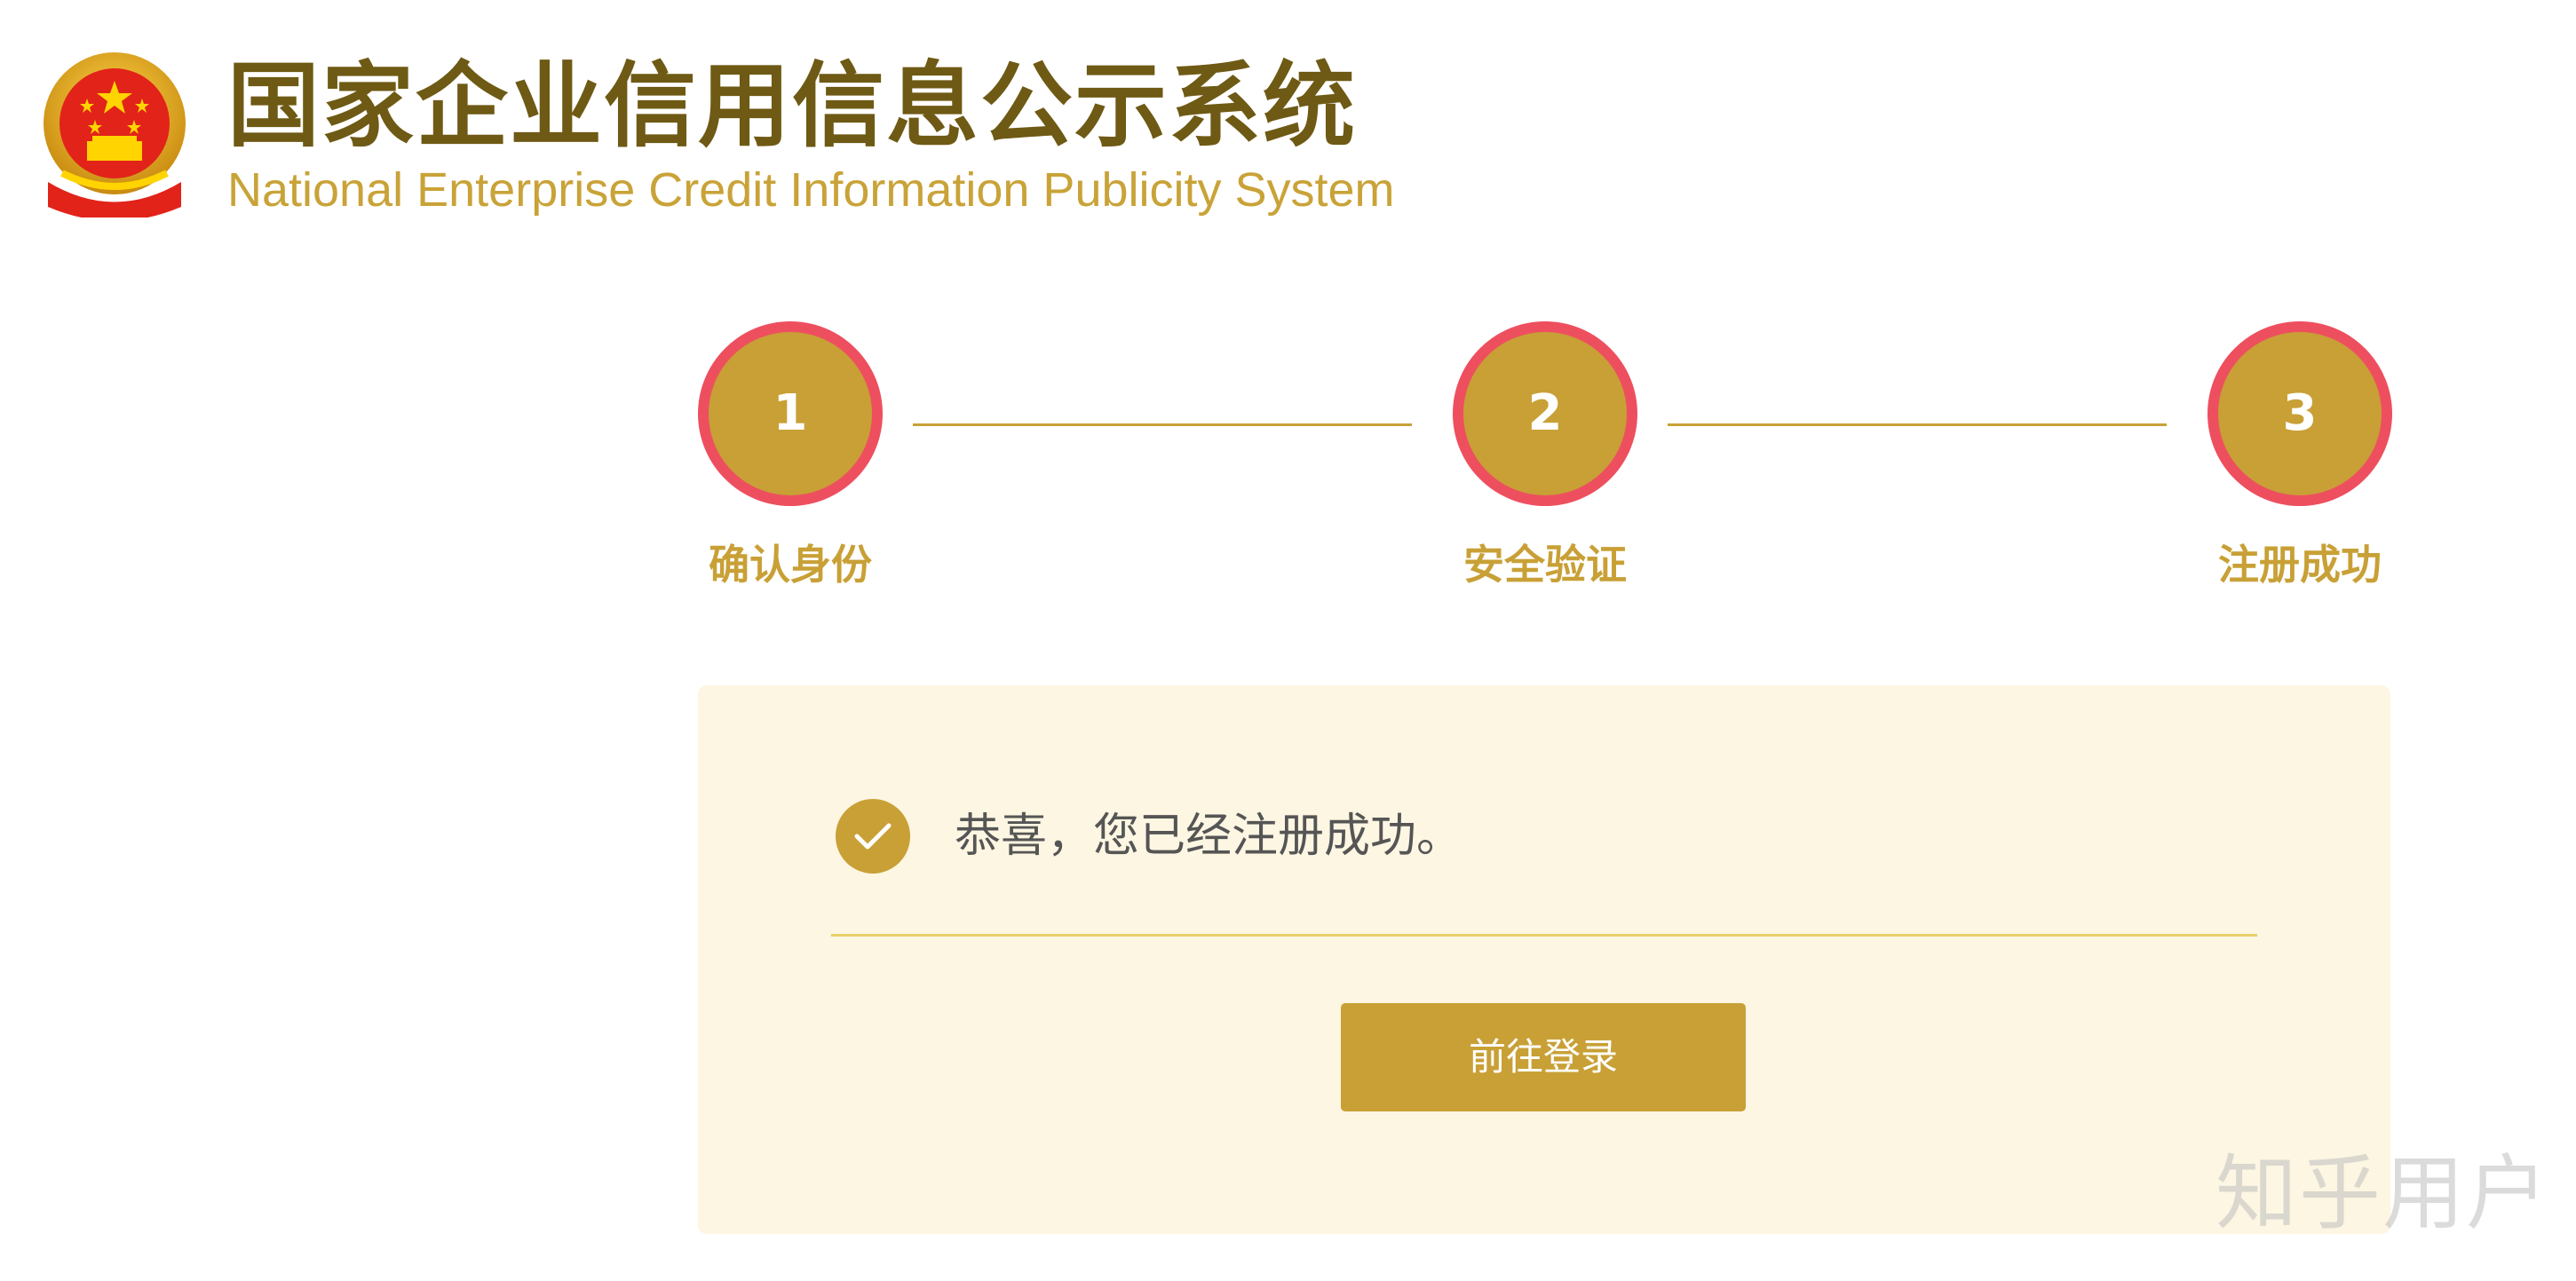 Image resolution: width=2576 pixels, height=1281 pixels. I want to click on step-3: 3 注册成功, so click(2300, 455).